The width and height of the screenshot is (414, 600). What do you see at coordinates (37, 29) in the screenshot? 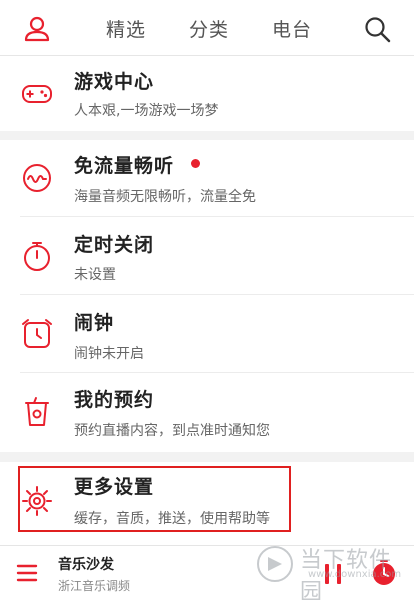
I see `user-icon` at bounding box center [37, 29].